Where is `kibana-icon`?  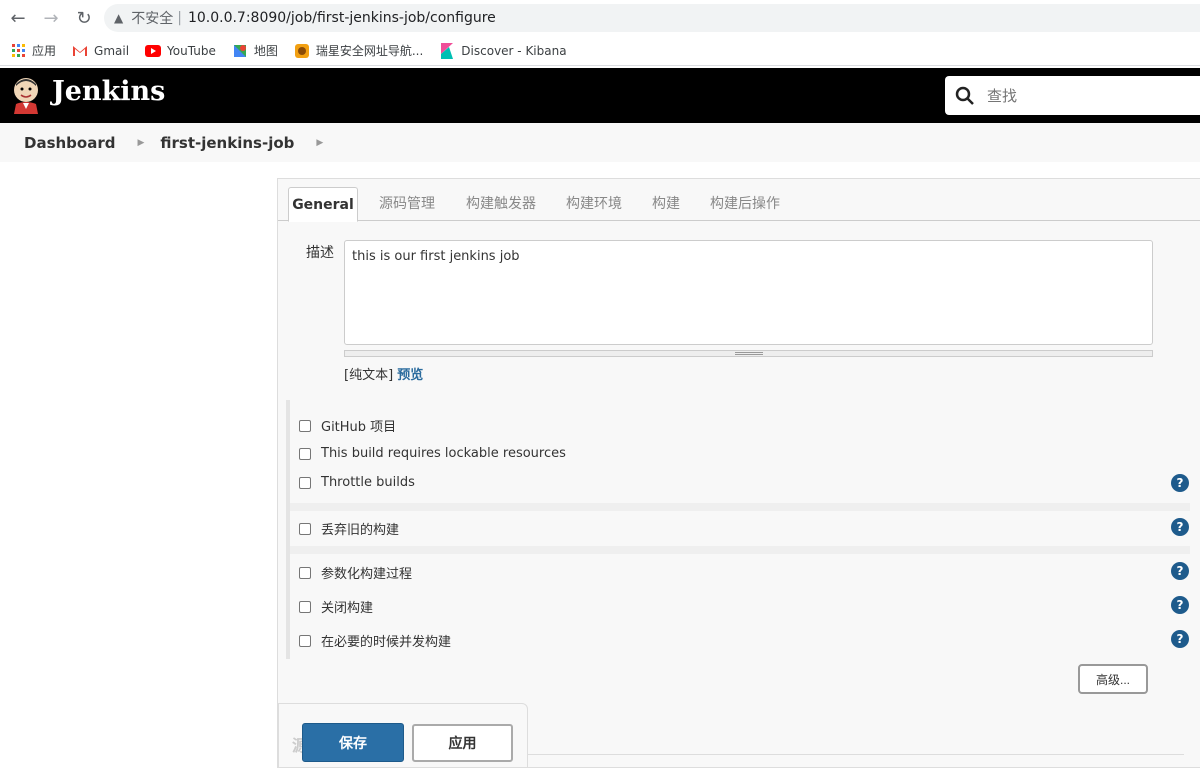 kibana-icon is located at coordinates (447, 50).